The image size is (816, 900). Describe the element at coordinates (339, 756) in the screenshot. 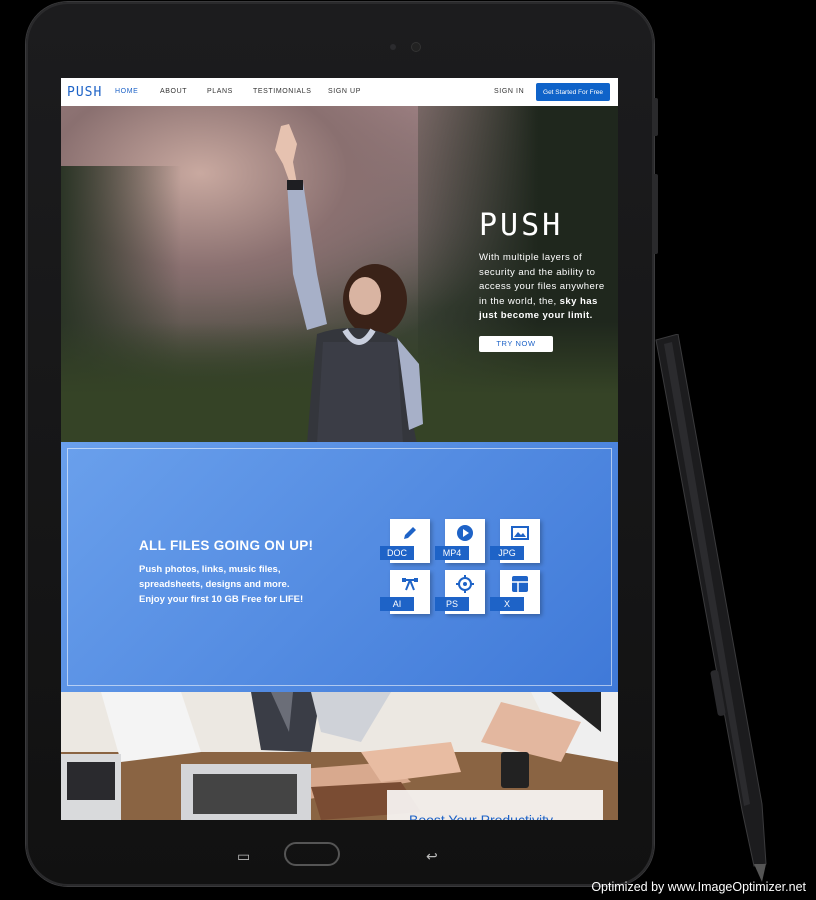

I see `team-section: Boost Your Productivity` at that location.